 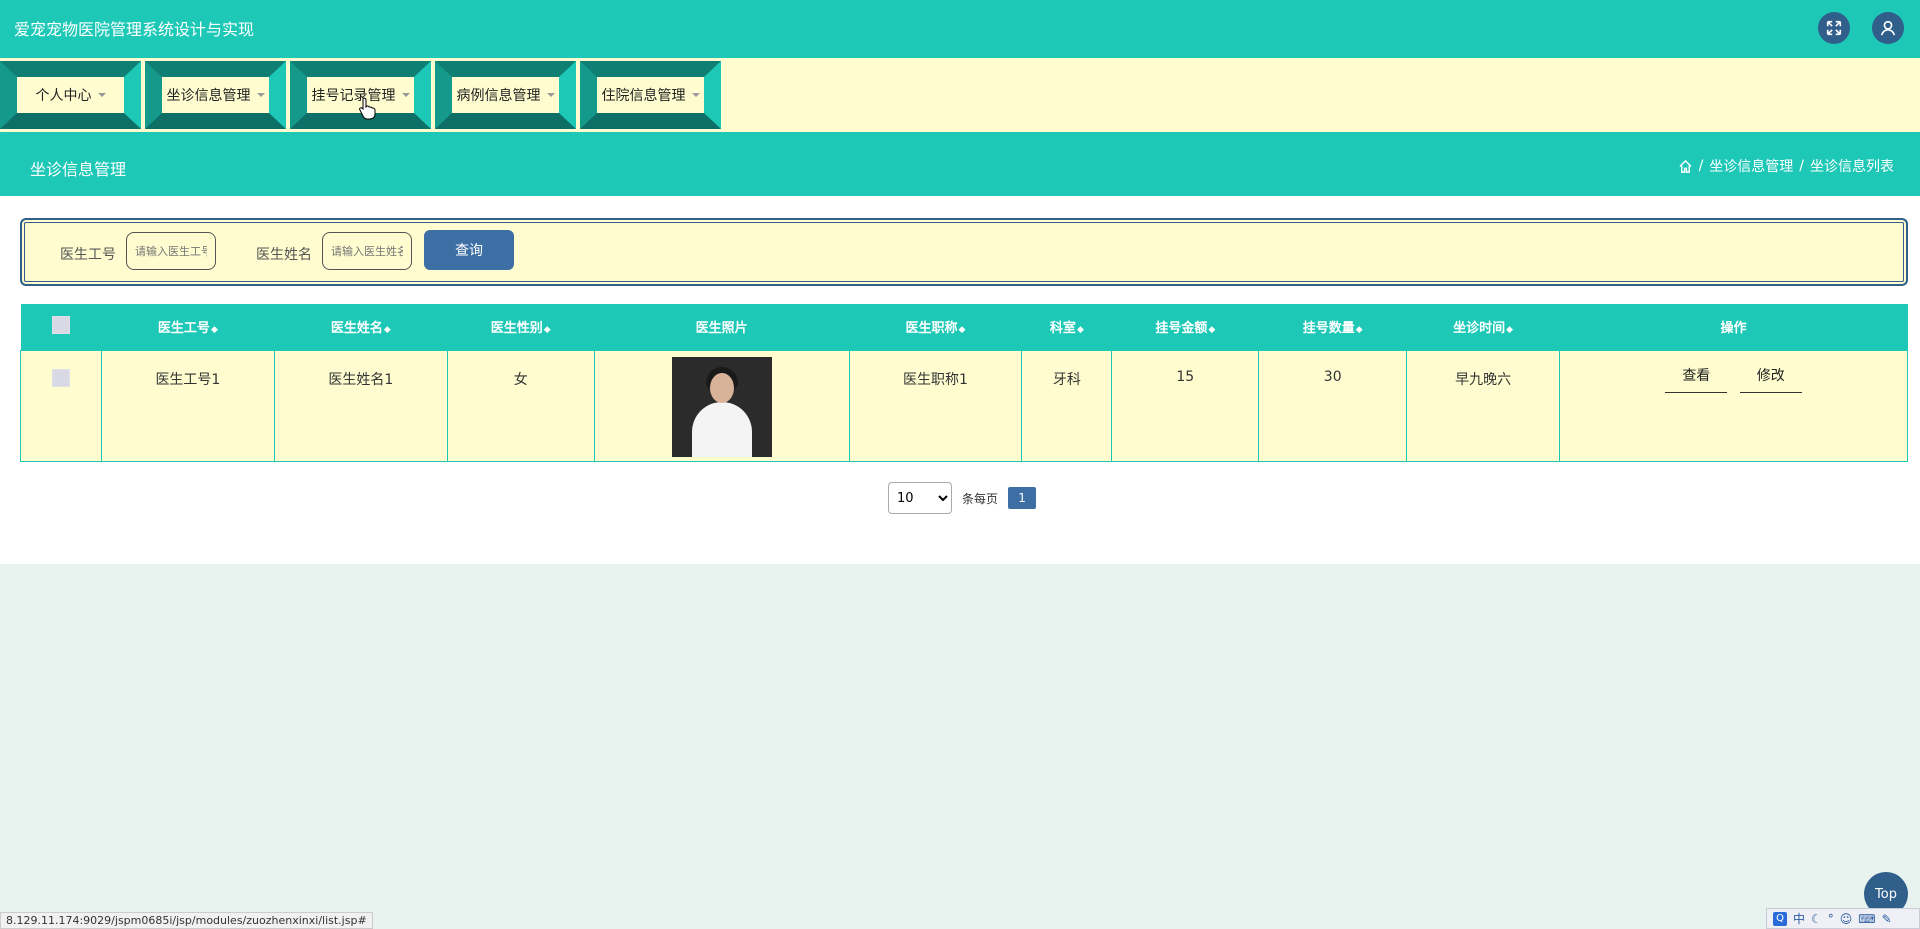 I want to click on column-header-schedule: 坐诊时间◆, so click(x=1483, y=327).